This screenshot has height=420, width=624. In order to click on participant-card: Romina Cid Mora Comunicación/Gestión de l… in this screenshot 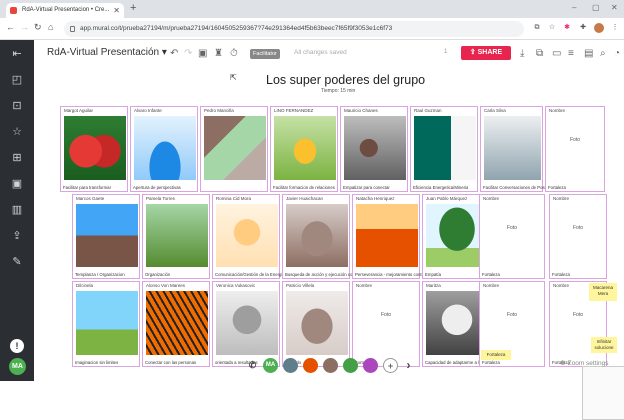, I will do `click(260, 236)`.